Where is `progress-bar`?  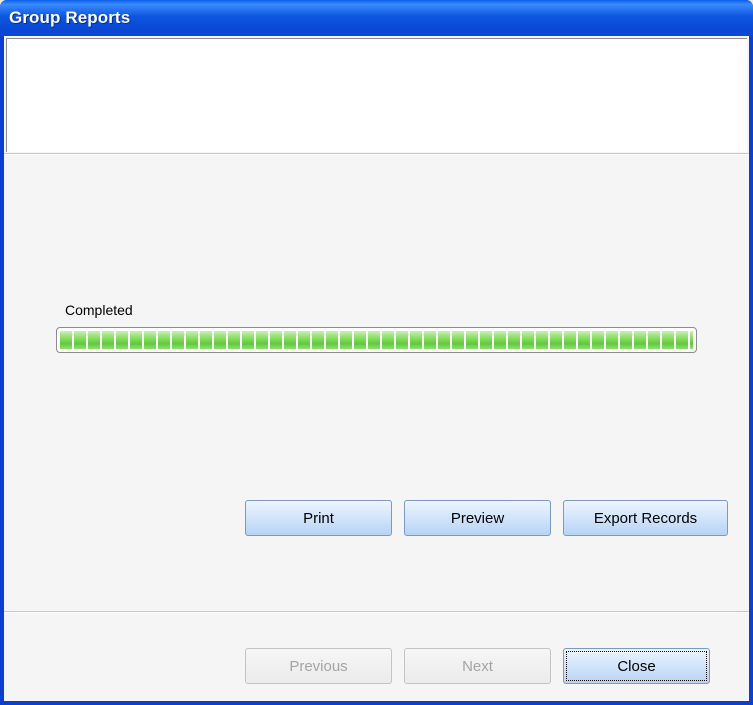 progress-bar is located at coordinates (376, 340).